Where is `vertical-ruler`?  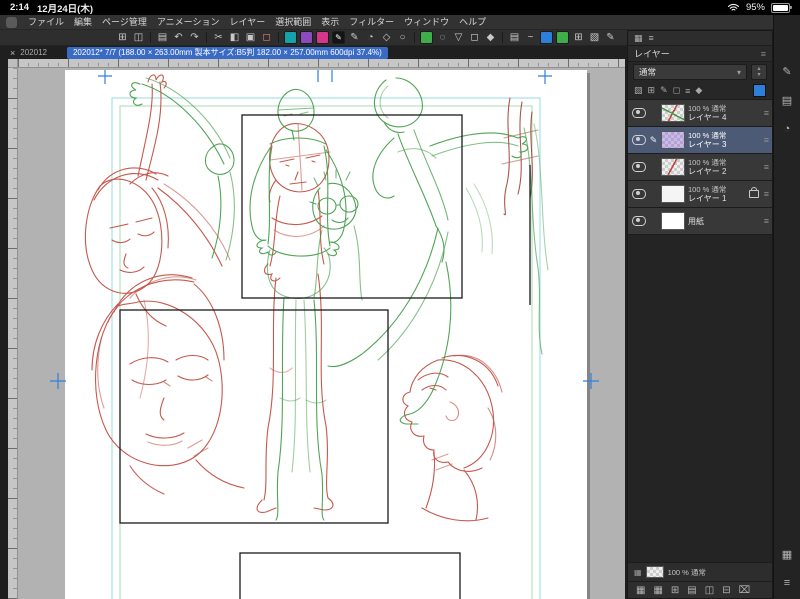
vertical-ruler is located at coordinates (13, 333).